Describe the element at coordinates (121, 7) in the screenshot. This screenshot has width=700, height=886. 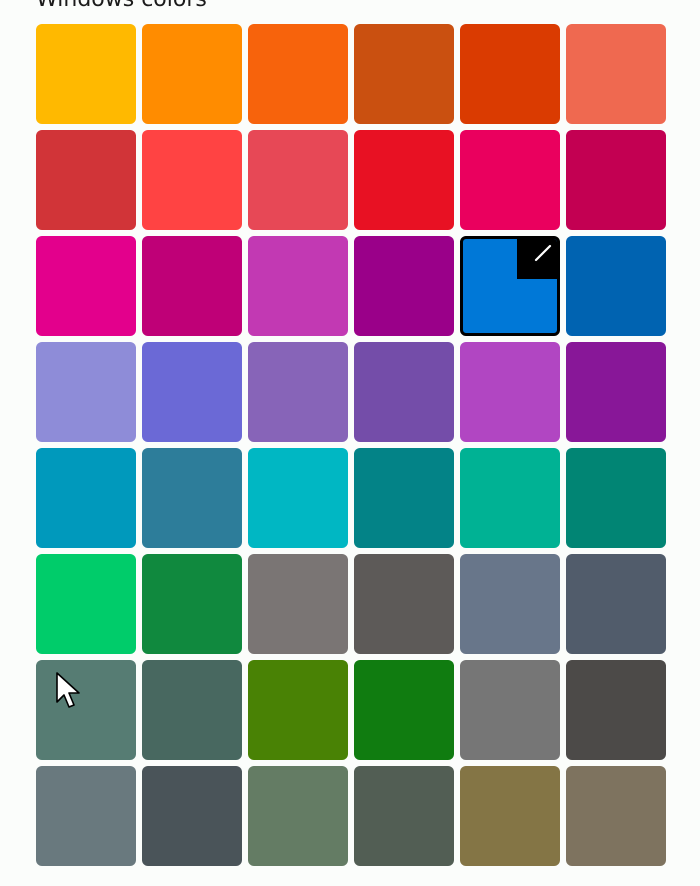
I see `section-title: Windows colors` at that location.